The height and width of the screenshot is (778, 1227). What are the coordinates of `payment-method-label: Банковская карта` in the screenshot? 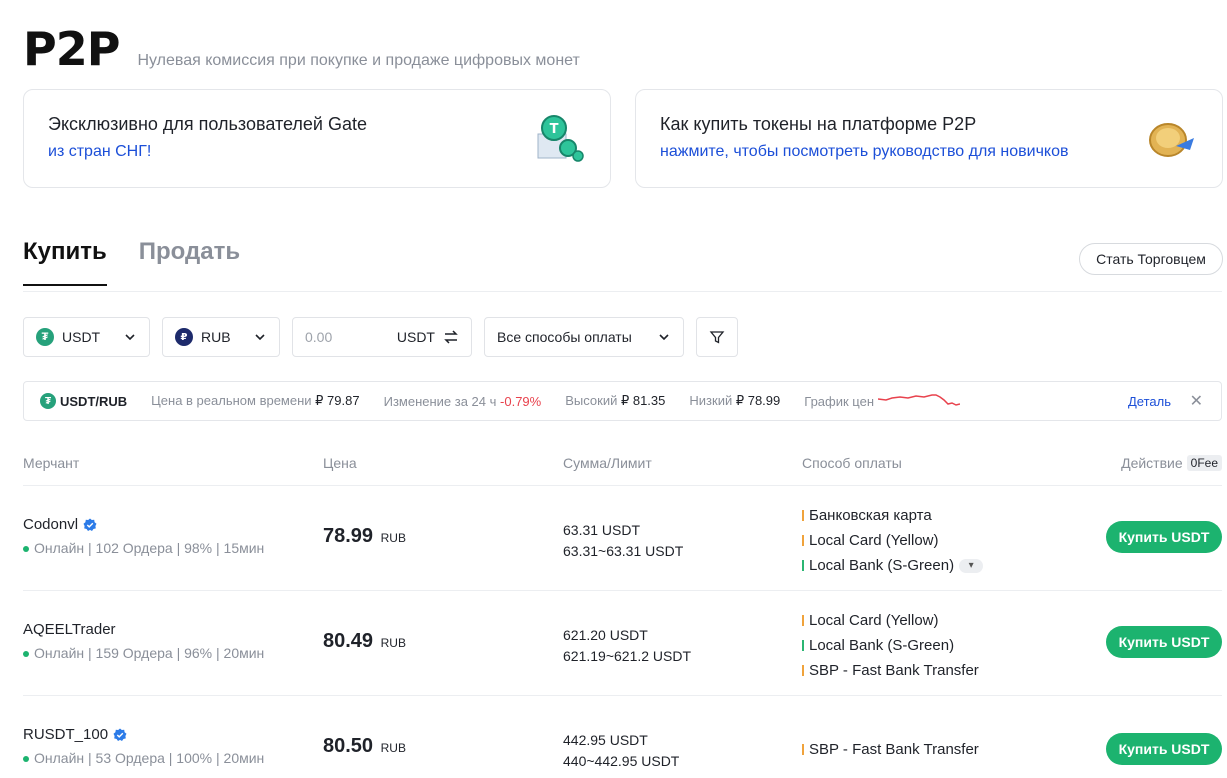 It's located at (870, 515).